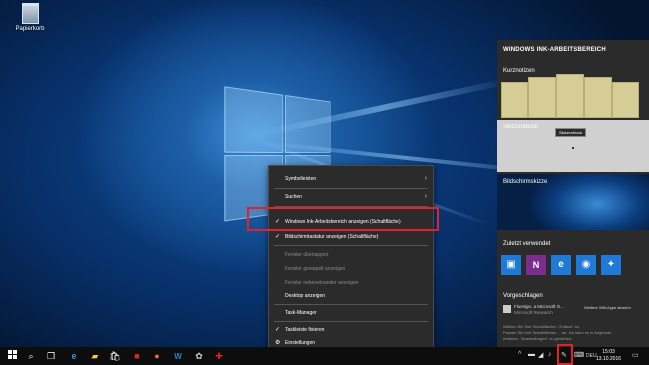 The height and width of the screenshot is (365, 649). I want to click on task-view-button: ❐, so click(51, 356).